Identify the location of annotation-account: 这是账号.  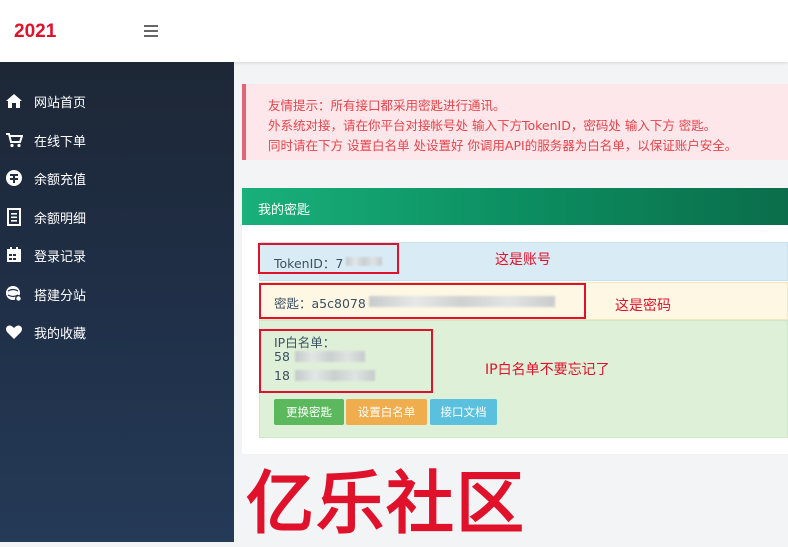
(523, 260).